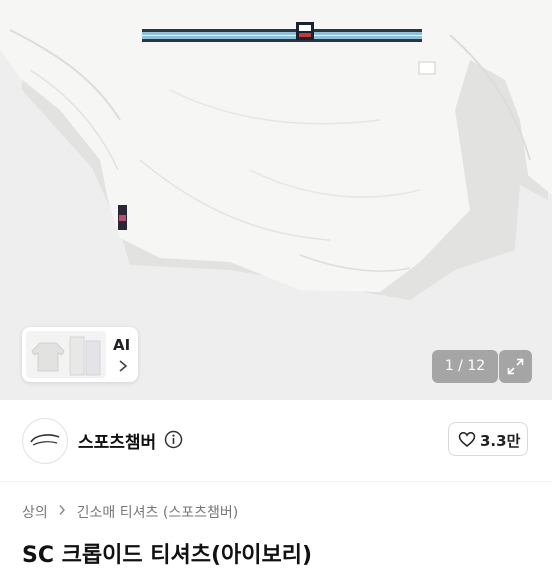 The width and height of the screenshot is (552, 569). Describe the element at coordinates (45, 441) in the screenshot. I see `seller-logo` at that location.